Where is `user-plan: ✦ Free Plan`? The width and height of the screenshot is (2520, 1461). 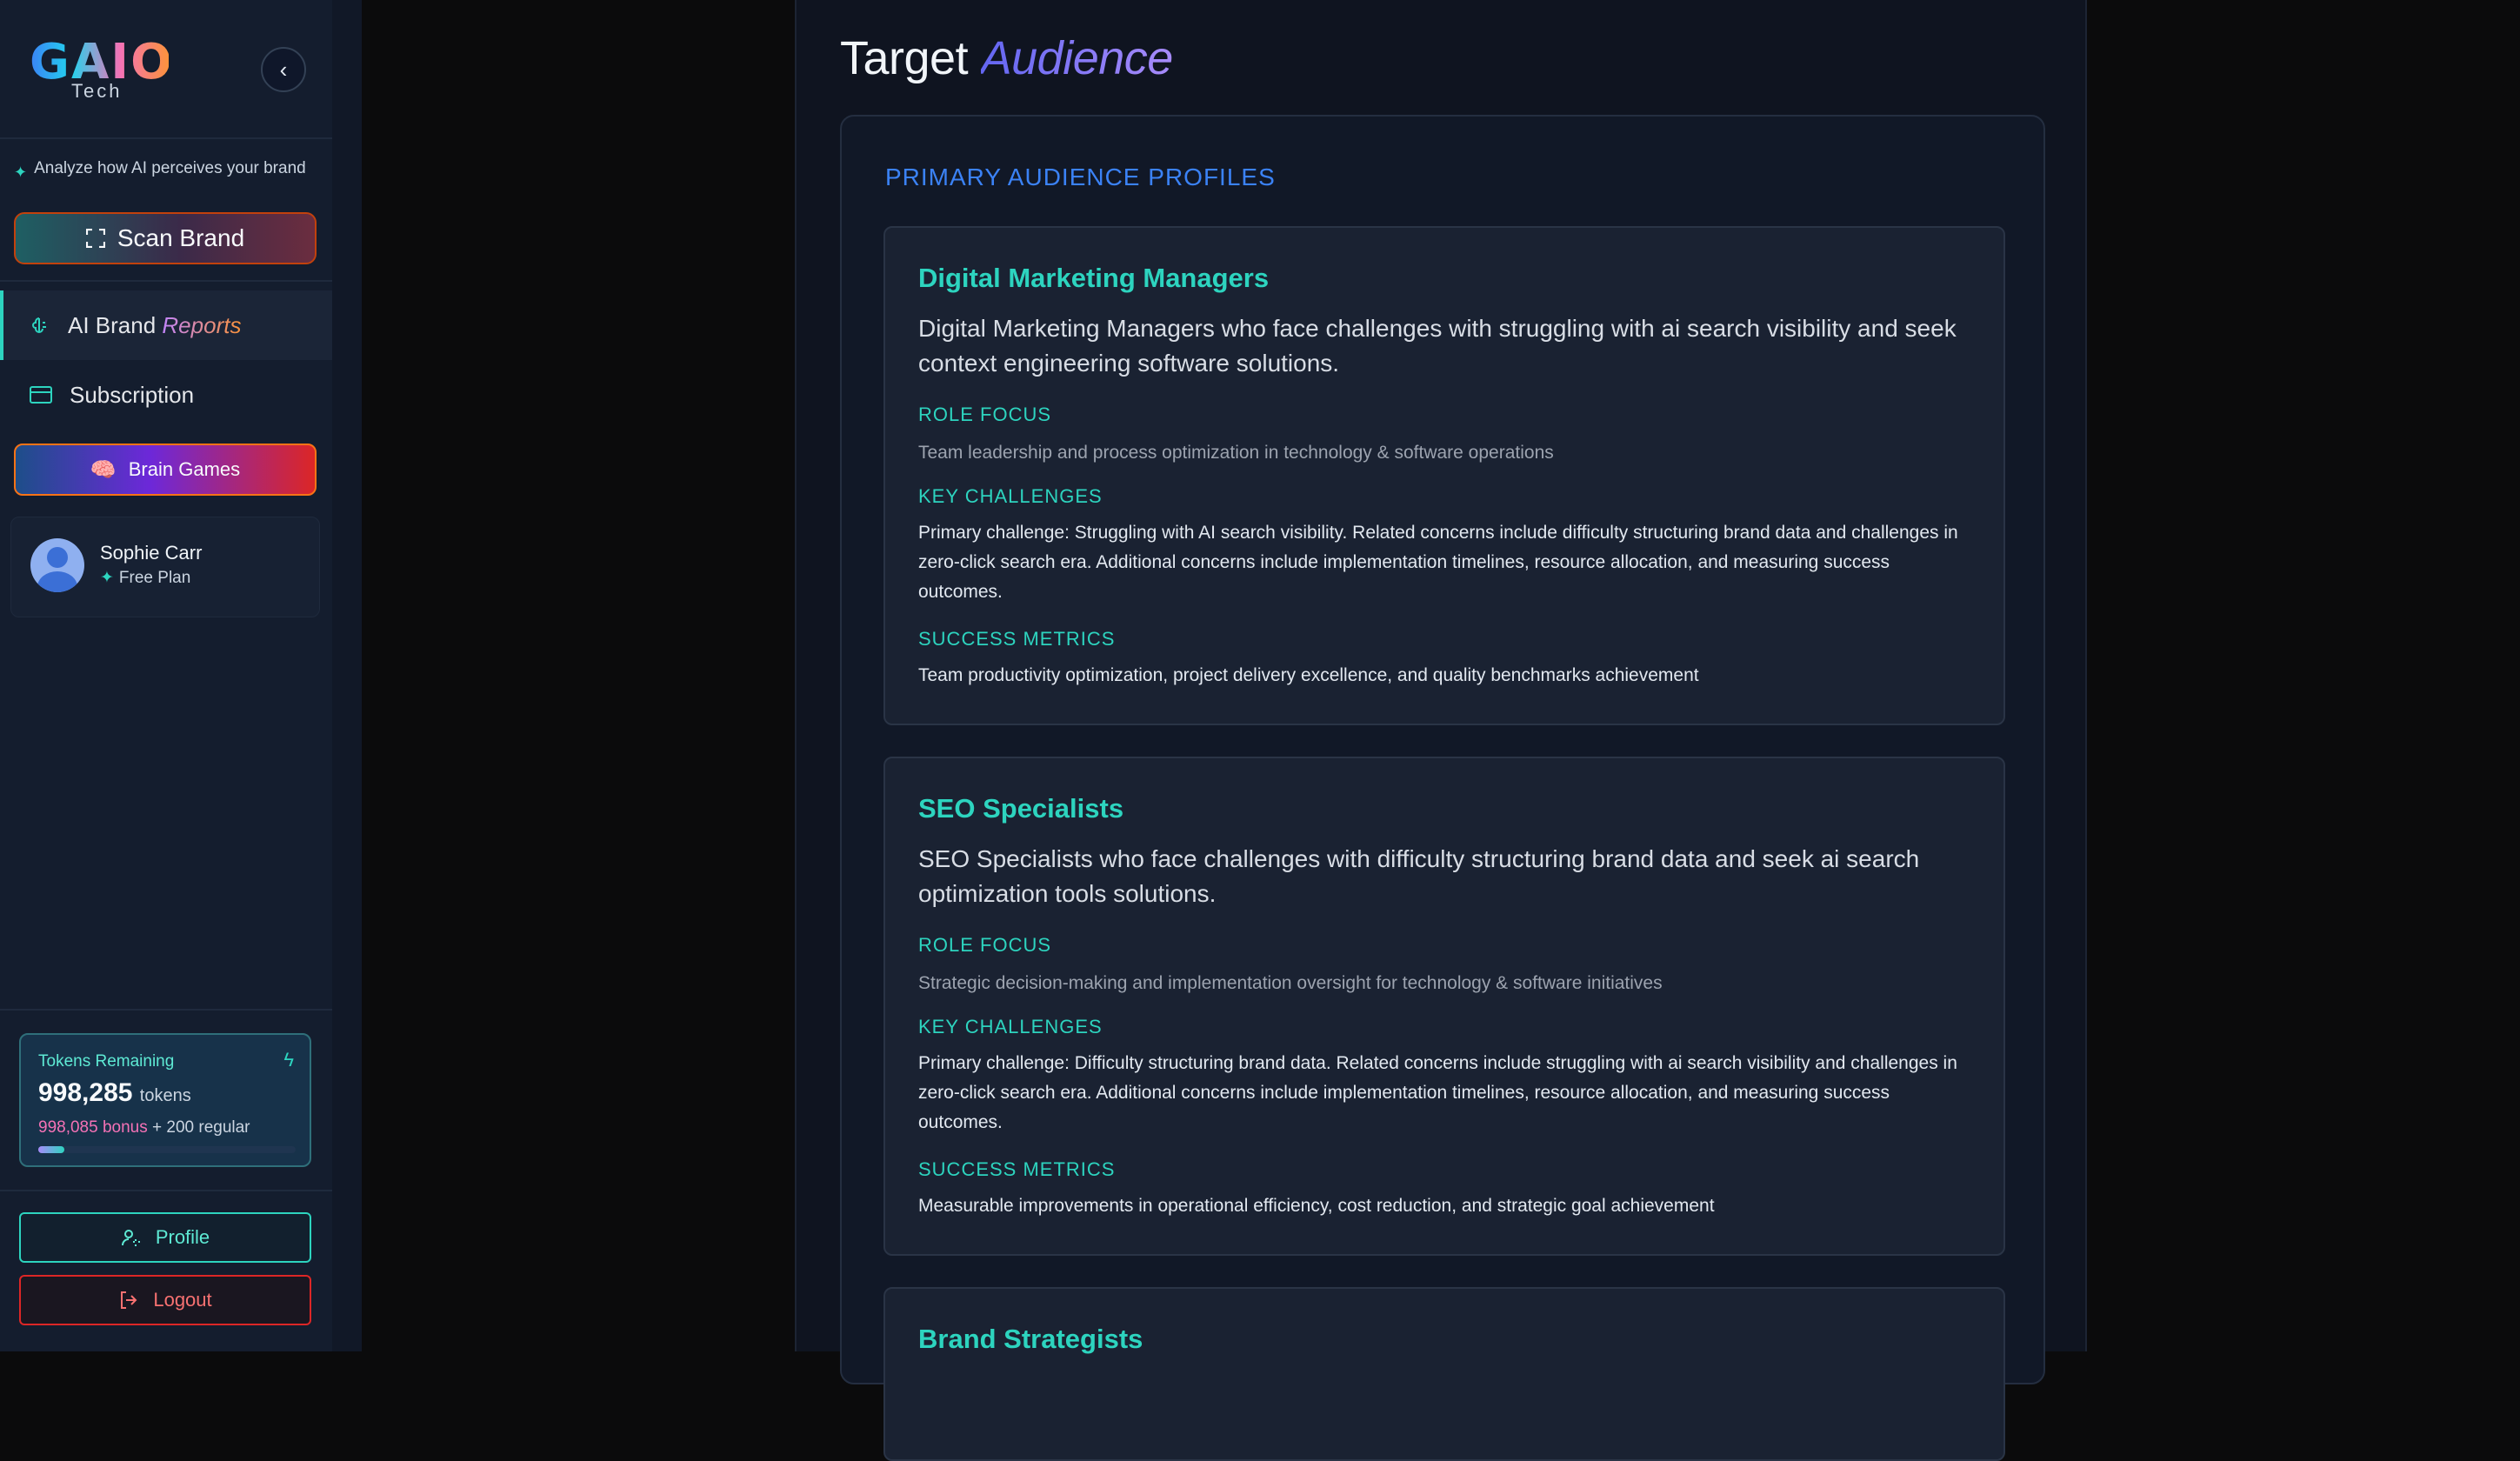
user-plan: ✦ Free Plan is located at coordinates (145, 578).